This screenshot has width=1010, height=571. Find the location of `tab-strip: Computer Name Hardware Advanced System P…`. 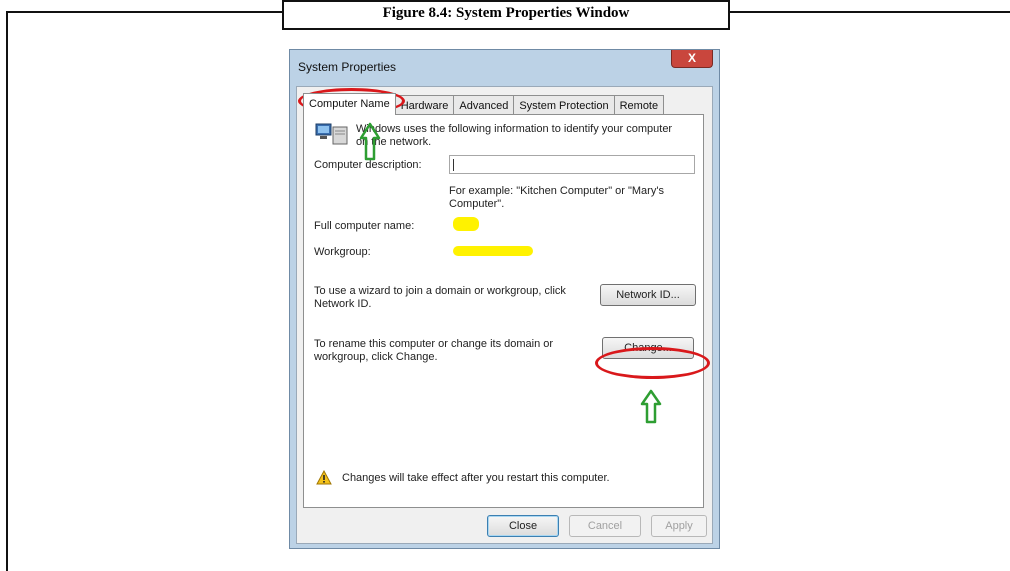

tab-strip: Computer Name Hardware Advanced System P… is located at coordinates (484, 104).